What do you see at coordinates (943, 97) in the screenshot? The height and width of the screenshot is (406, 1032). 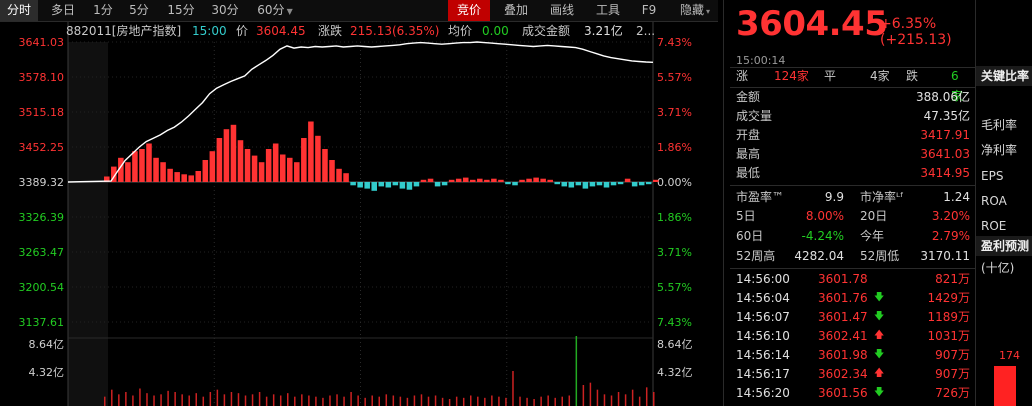 I see `amount-value: 388.06亿` at bounding box center [943, 97].